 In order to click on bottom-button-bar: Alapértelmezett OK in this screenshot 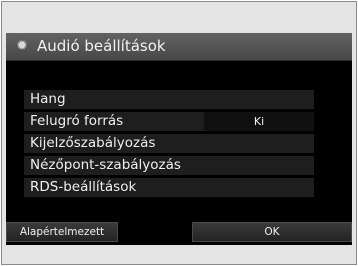, I will do `click(179, 232)`.